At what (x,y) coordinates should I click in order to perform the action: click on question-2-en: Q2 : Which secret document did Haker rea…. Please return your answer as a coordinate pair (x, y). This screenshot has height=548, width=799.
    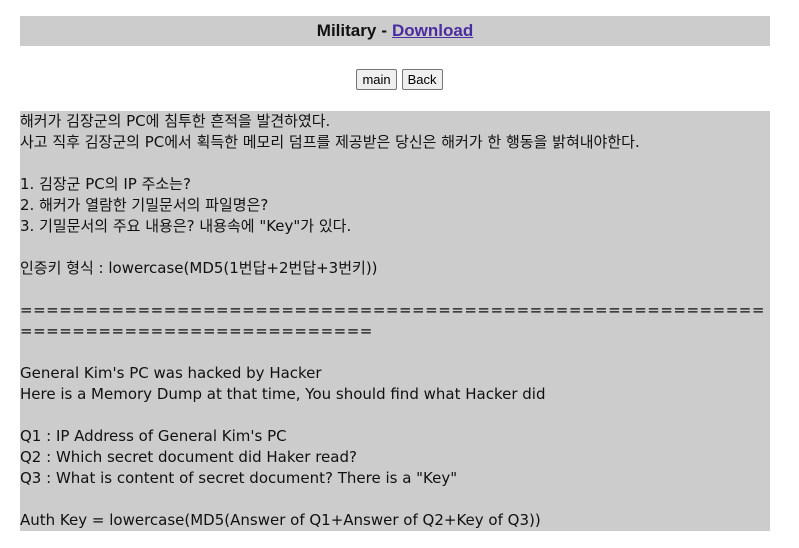
    Looking at the image, I should click on (188, 457).